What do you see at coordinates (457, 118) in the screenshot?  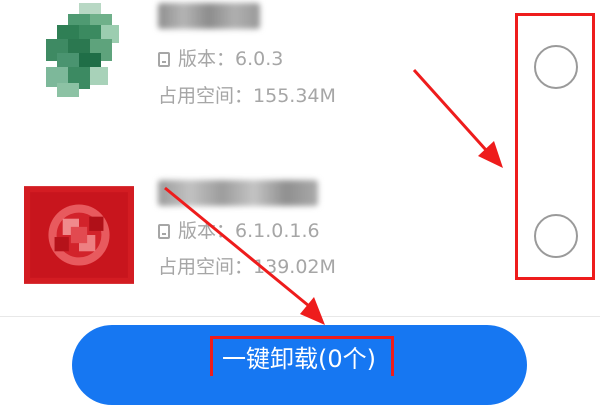 I see `annotation-arrow-to-radios` at bounding box center [457, 118].